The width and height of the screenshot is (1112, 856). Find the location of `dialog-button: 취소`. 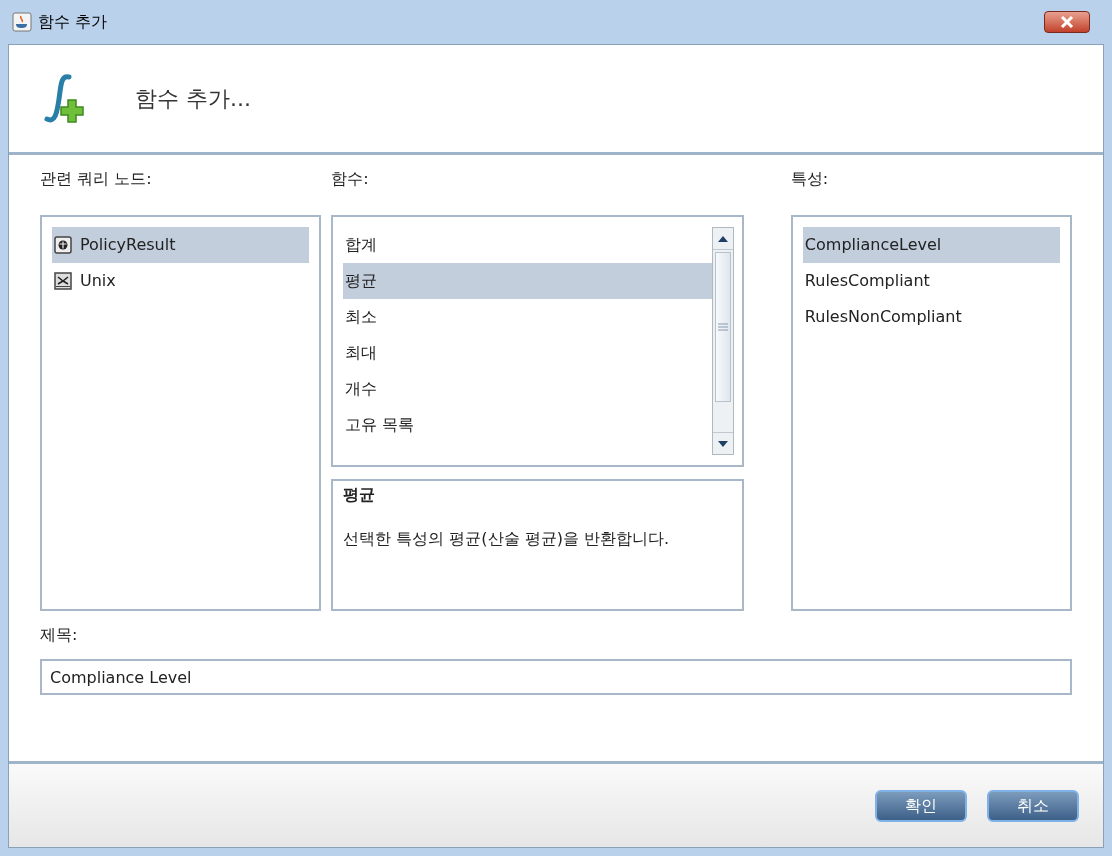

dialog-button: 취소 is located at coordinates (1033, 805).